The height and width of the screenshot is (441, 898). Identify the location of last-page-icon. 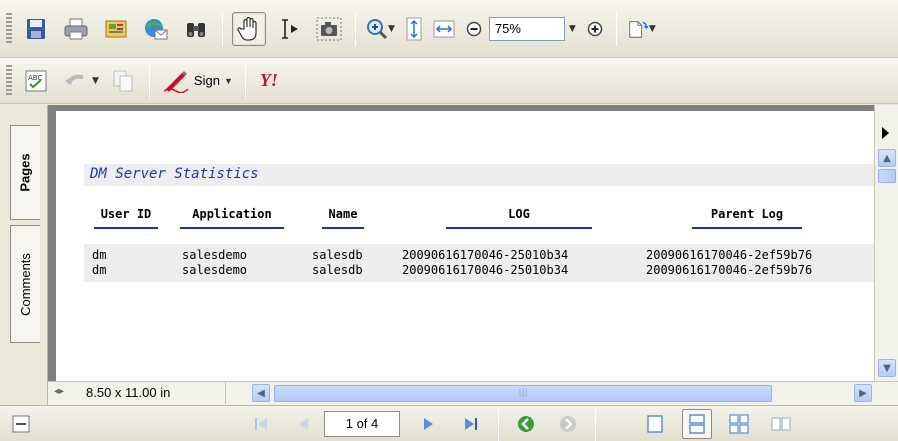
(471, 423).